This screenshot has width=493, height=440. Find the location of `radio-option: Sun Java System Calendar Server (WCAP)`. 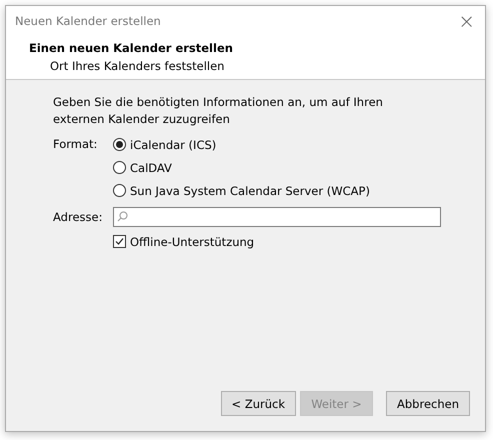

radio-option: Sun Java System Calendar Server (WCAP) is located at coordinates (241, 190).